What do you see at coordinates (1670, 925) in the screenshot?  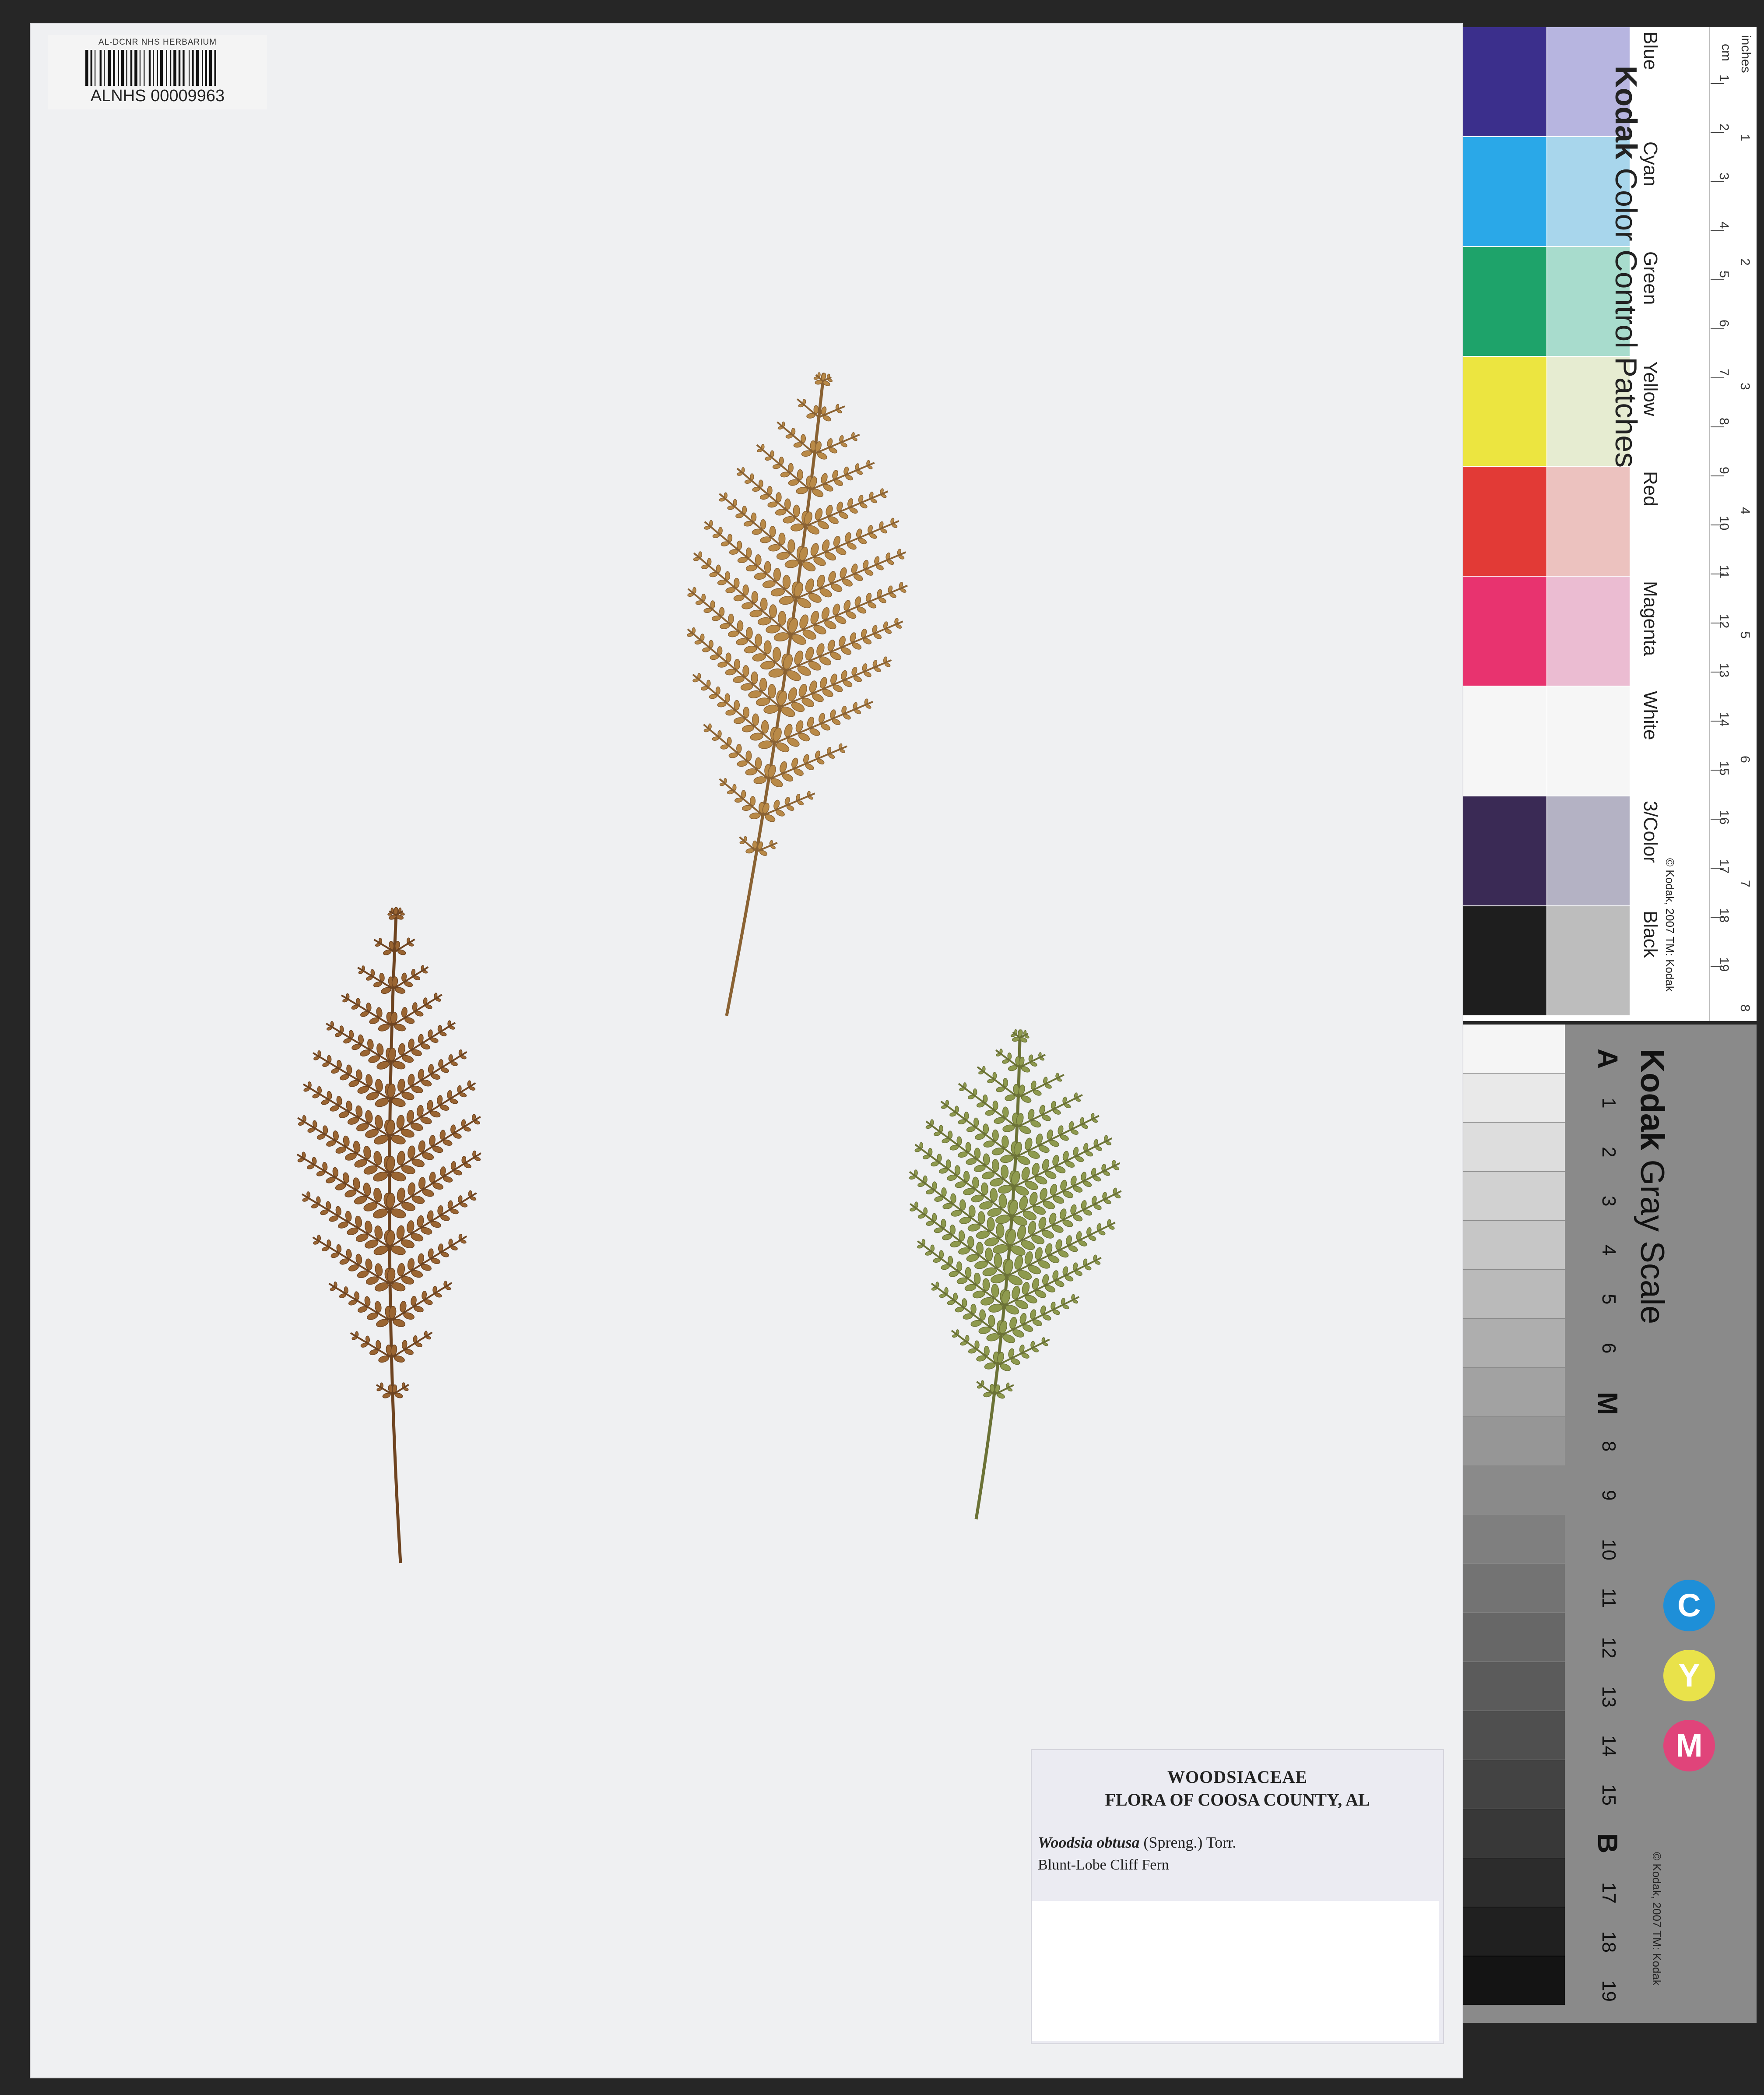 I see `color-card-copyright: © Kodak, 2007 TM: Kodak` at bounding box center [1670, 925].